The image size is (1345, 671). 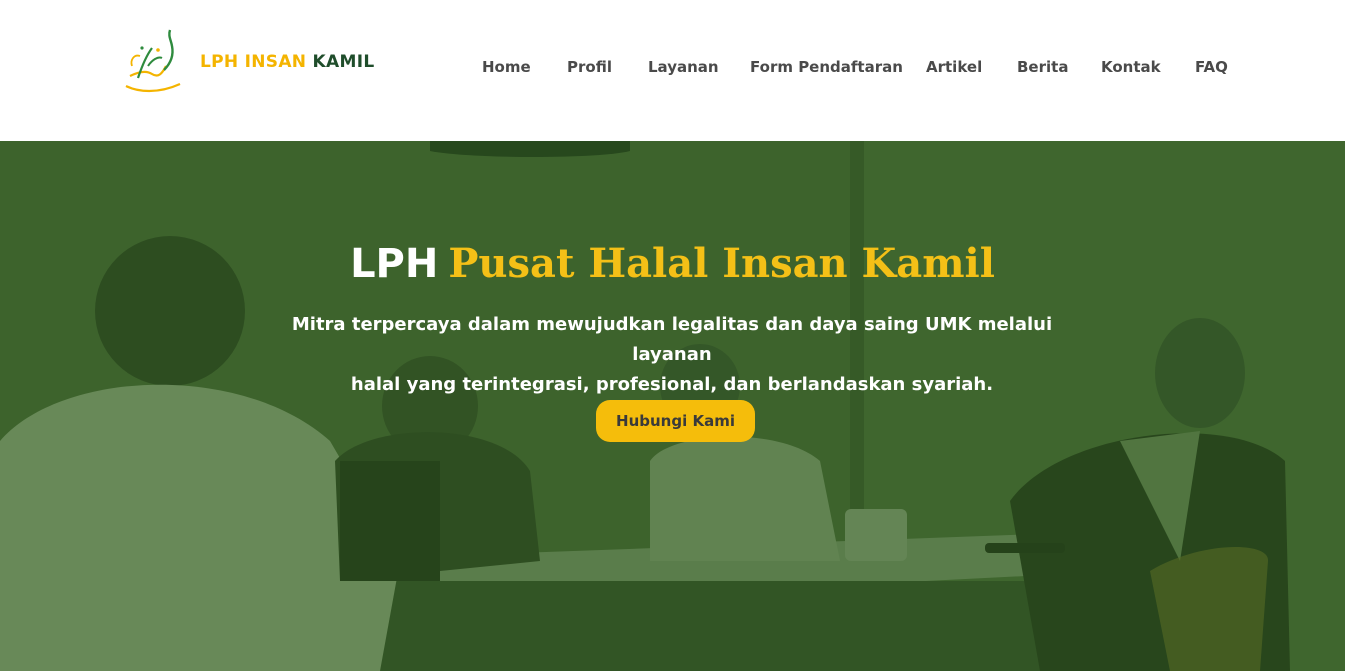 I want to click on hero-title: LPH Pusat Halal Insan Kamil, so click(x=672, y=264).